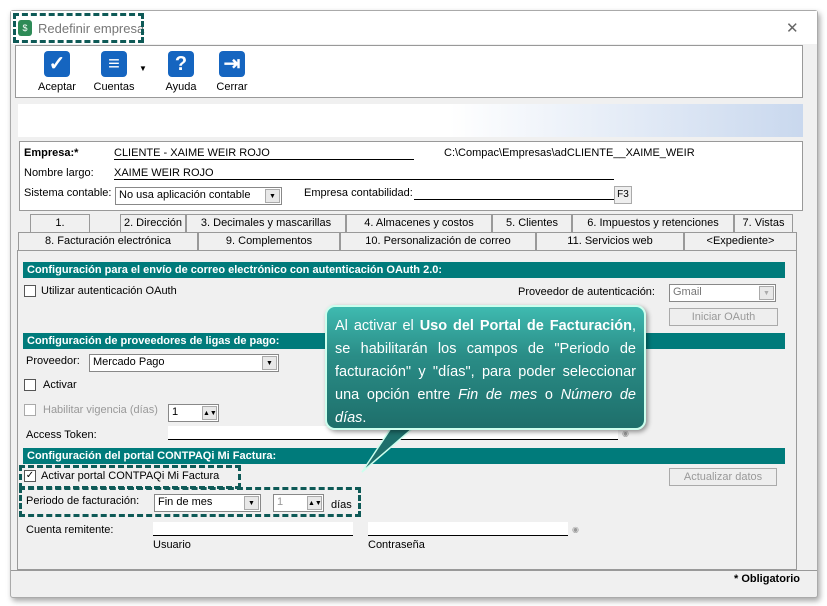  Describe the element at coordinates (30, 410) in the screenshot. I see `vigencia-checkbox` at that location.